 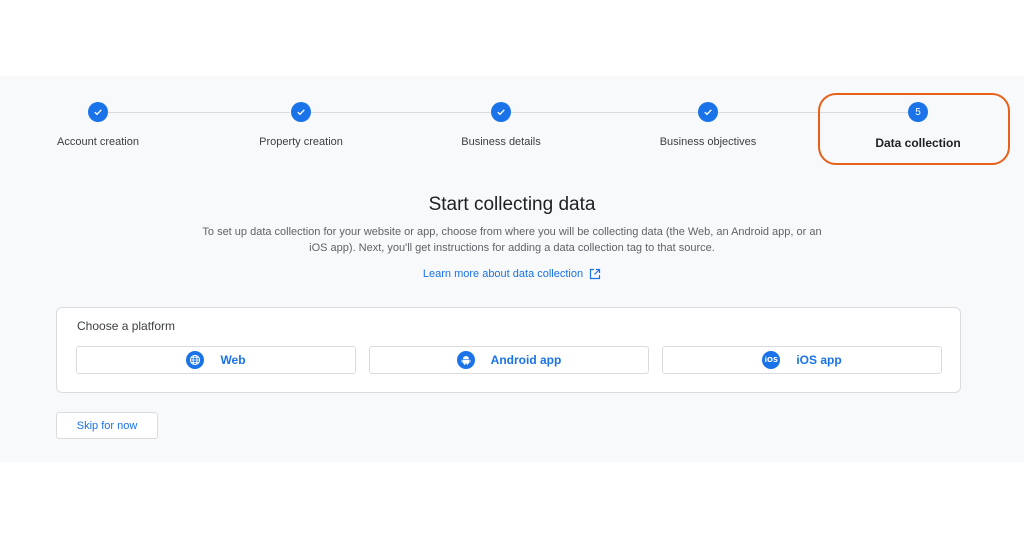 I want to click on web-platform-button: Web, so click(x=216, y=360).